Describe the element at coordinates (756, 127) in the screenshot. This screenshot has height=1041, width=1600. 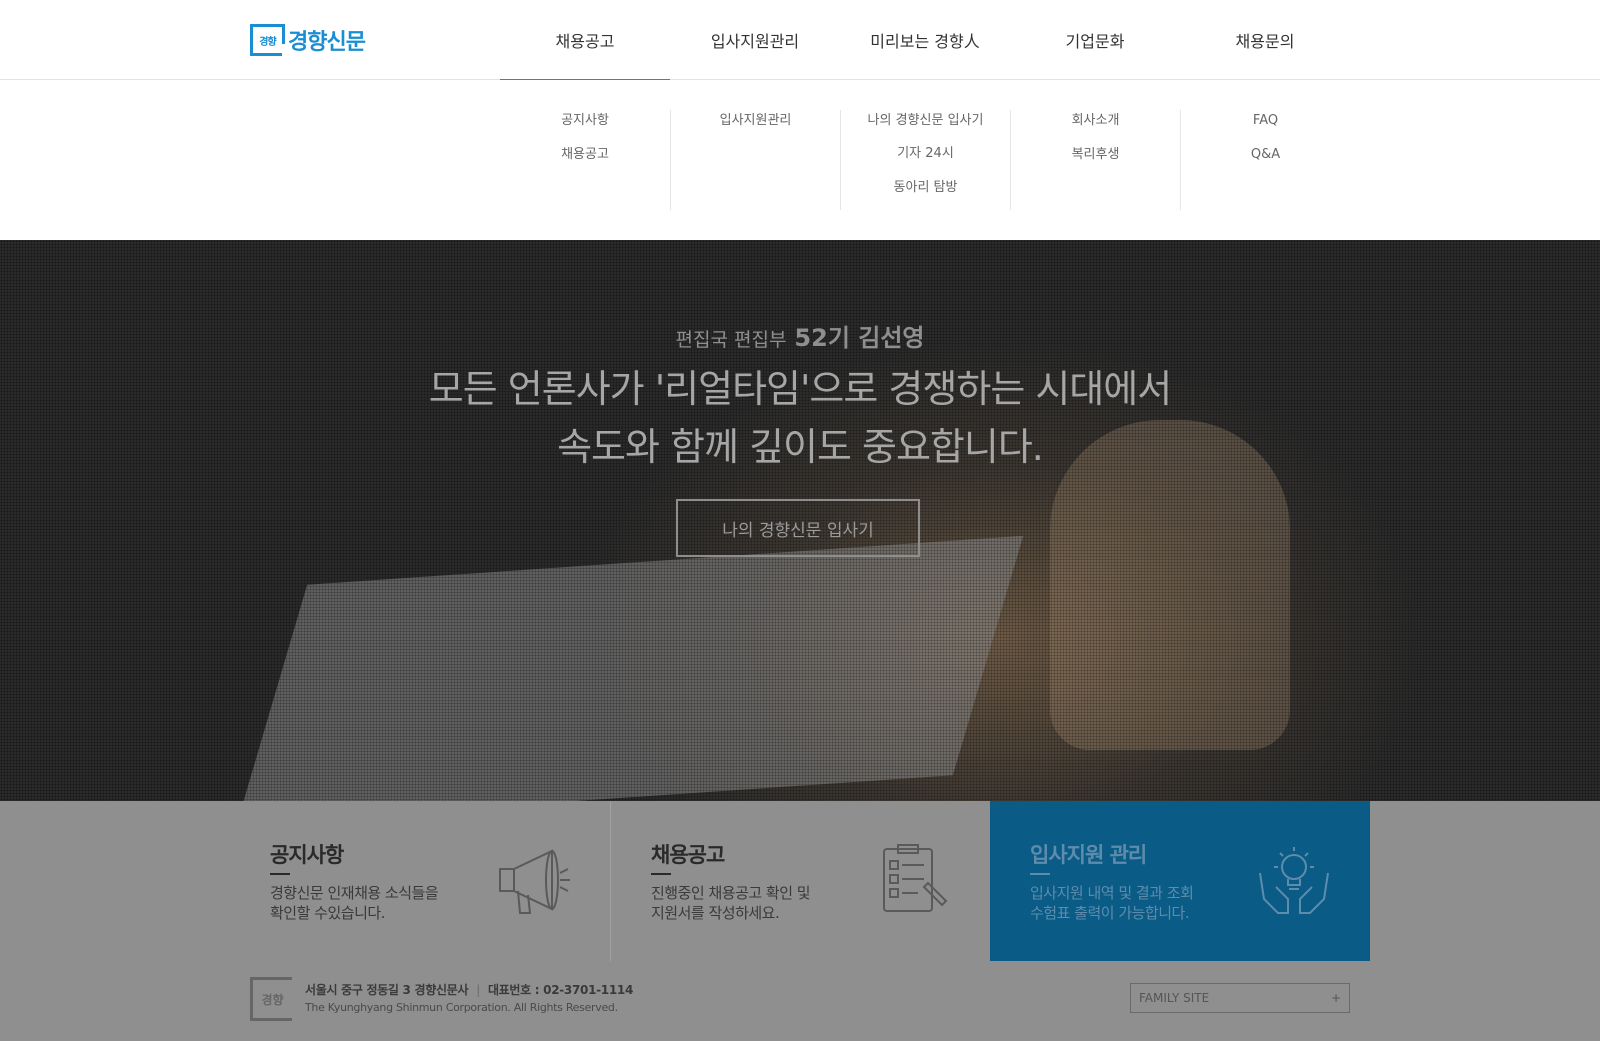
I see `submenu-link-application: 입사지원관리` at that location.